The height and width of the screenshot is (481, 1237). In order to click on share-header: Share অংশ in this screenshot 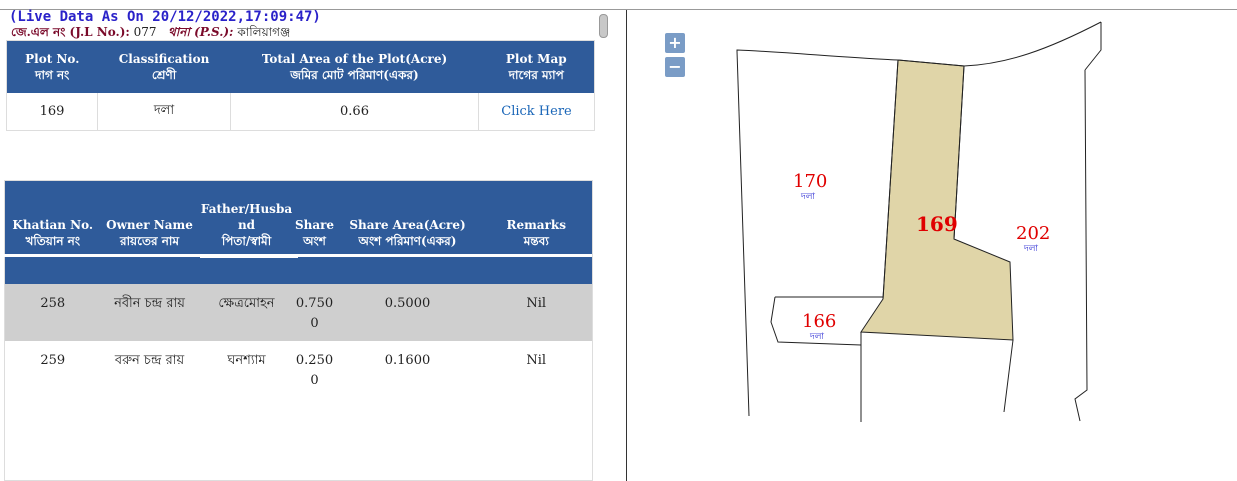, I will do `click(314, 232)`.